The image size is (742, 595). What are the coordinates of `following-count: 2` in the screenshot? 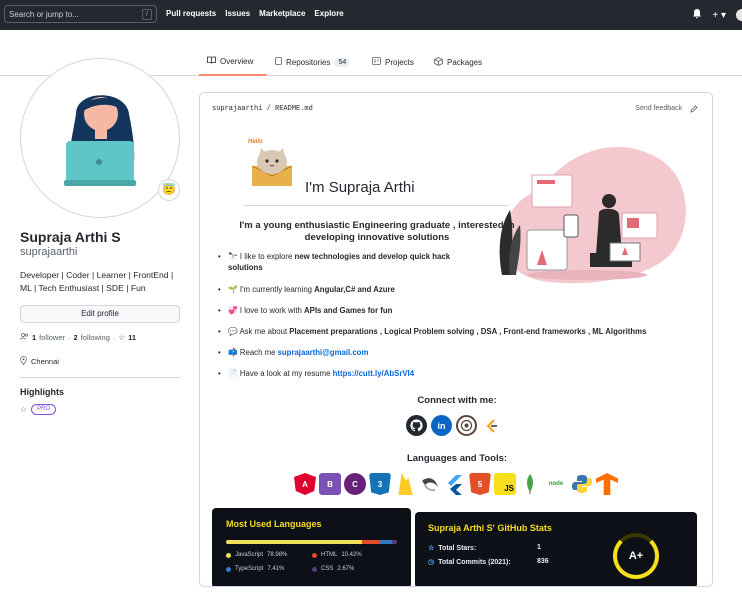 It's located at (76, 337).